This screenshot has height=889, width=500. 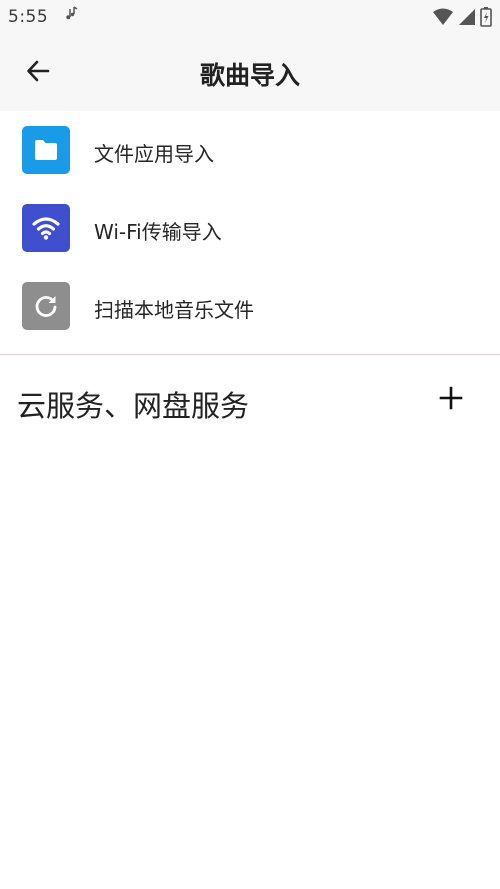 I want to click on page-title: 歌曲导入, so click(x=249, y=75).